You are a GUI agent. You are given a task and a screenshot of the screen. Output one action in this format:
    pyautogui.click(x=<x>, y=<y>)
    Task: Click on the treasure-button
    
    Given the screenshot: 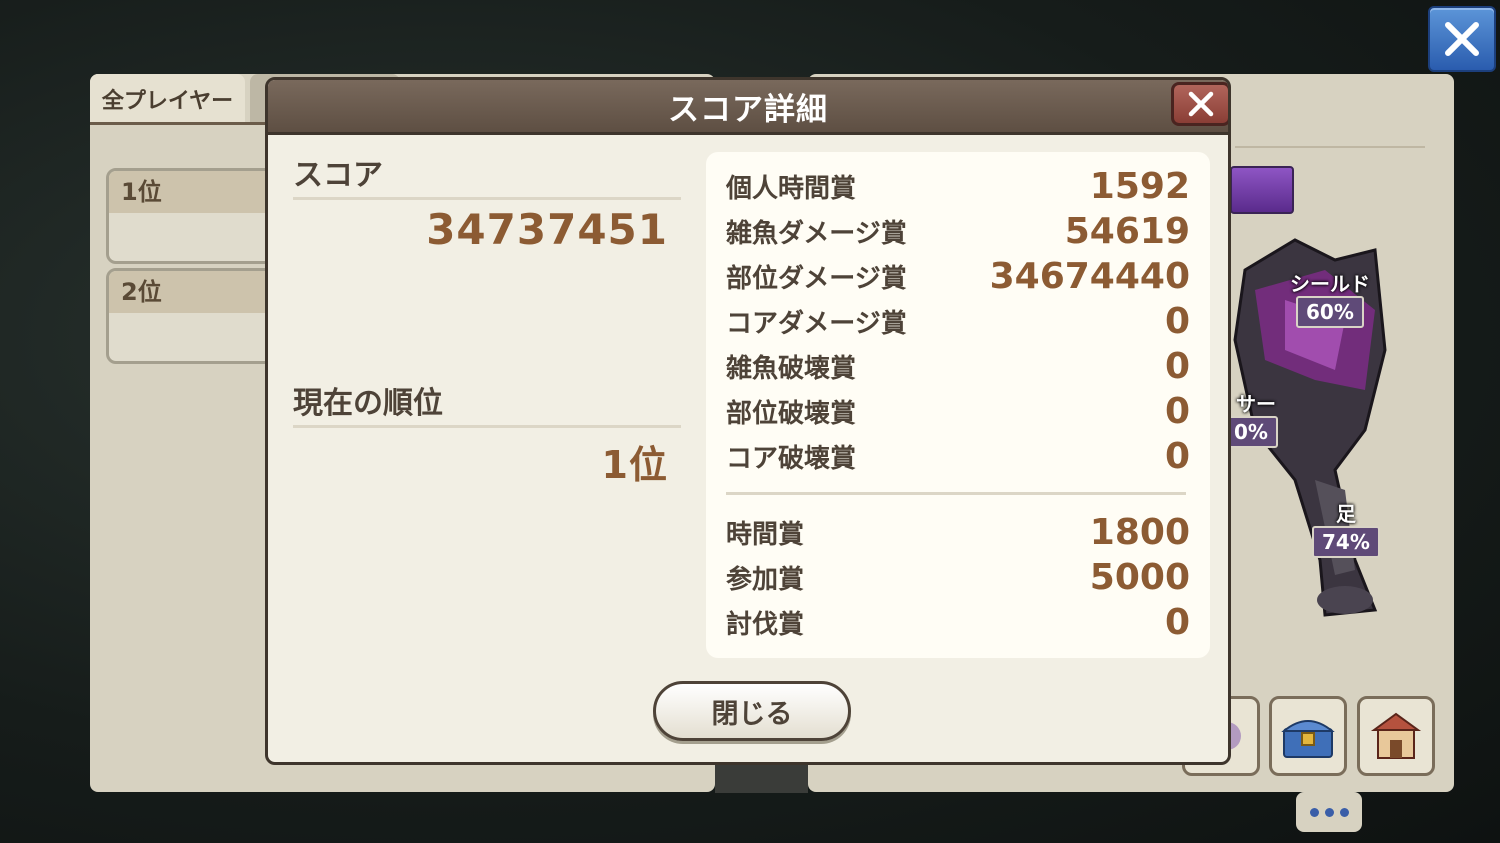 What is the action you would take?
    pyautogui.click(x=1308, y=736)
    